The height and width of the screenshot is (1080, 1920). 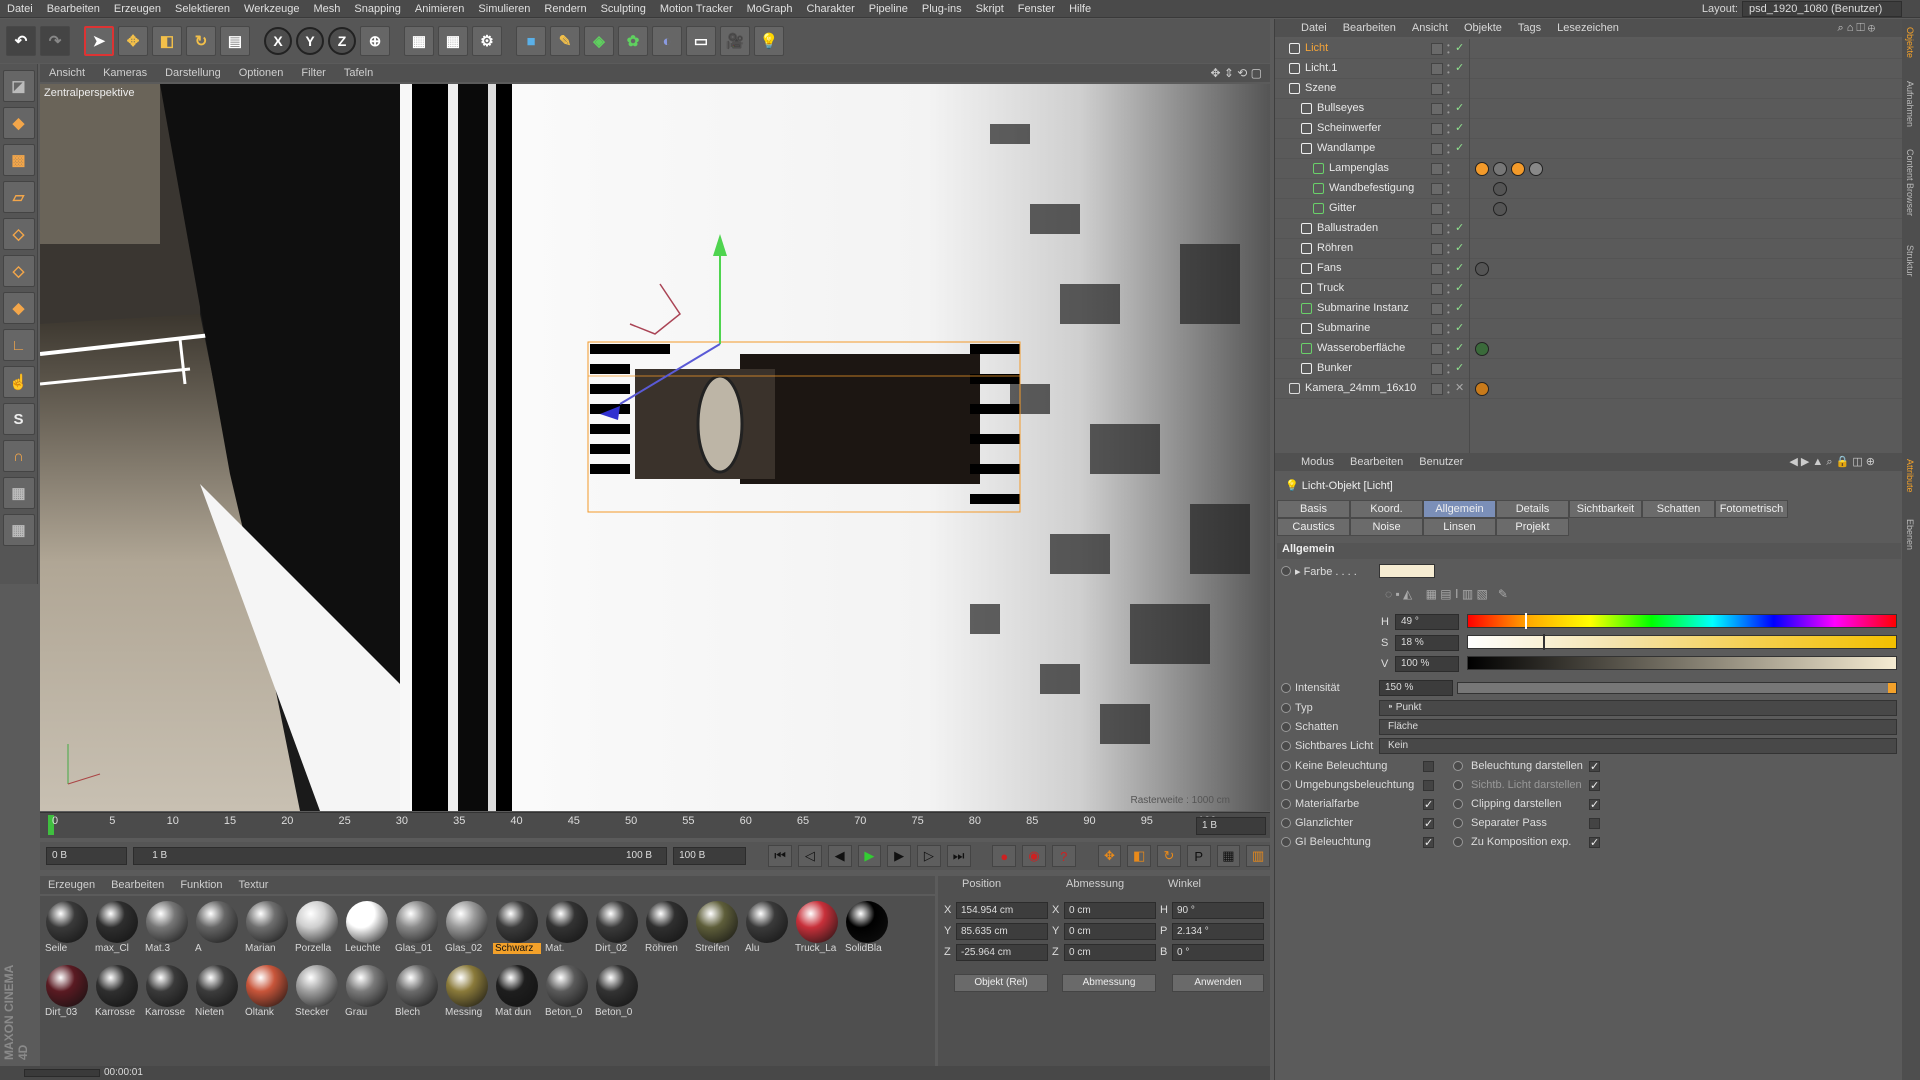 What do you see at coordinates (99, 41) in the screenshot?
I see `select-tool-icon: ➤` at bounding box center [99, 41].